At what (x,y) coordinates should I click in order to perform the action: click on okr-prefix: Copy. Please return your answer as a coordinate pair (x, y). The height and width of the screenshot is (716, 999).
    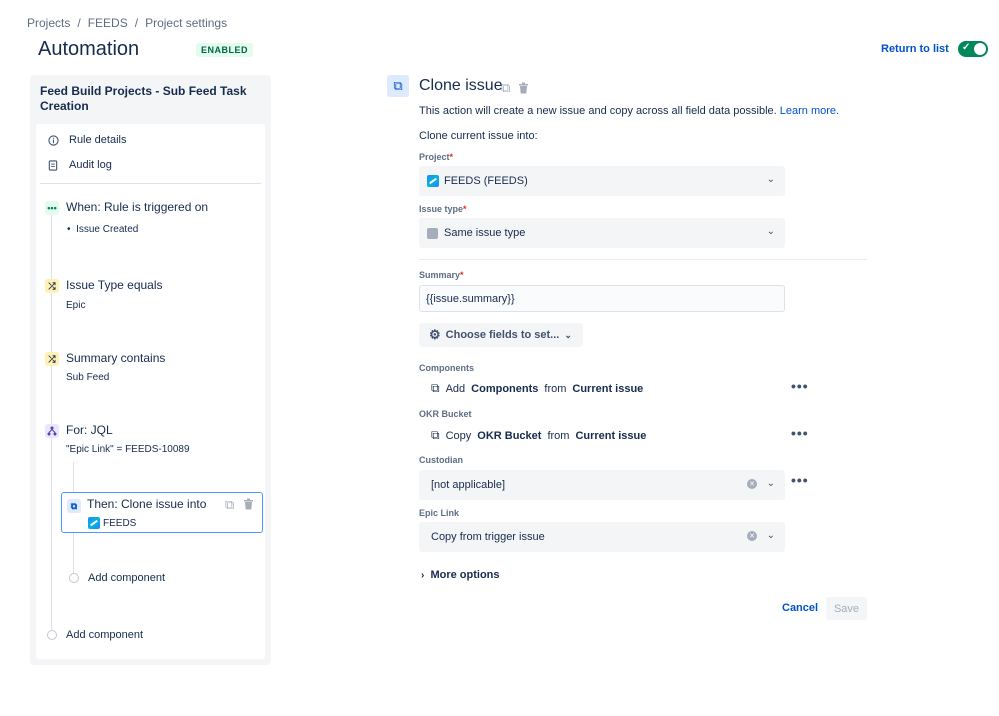
    Looking at the image, I should click on (458, 435).